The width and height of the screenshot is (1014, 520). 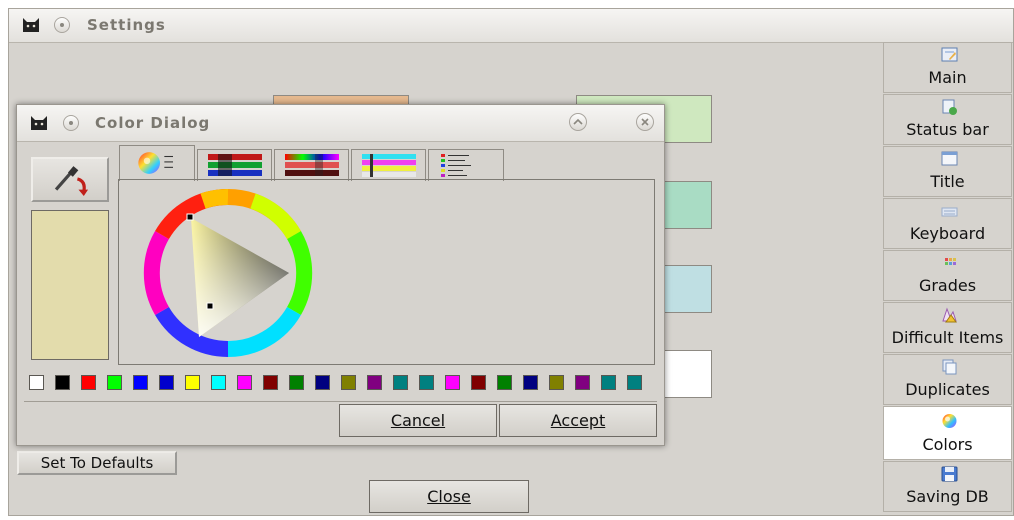 I want to click on status-bar-icon, so click(x=949, y=107).